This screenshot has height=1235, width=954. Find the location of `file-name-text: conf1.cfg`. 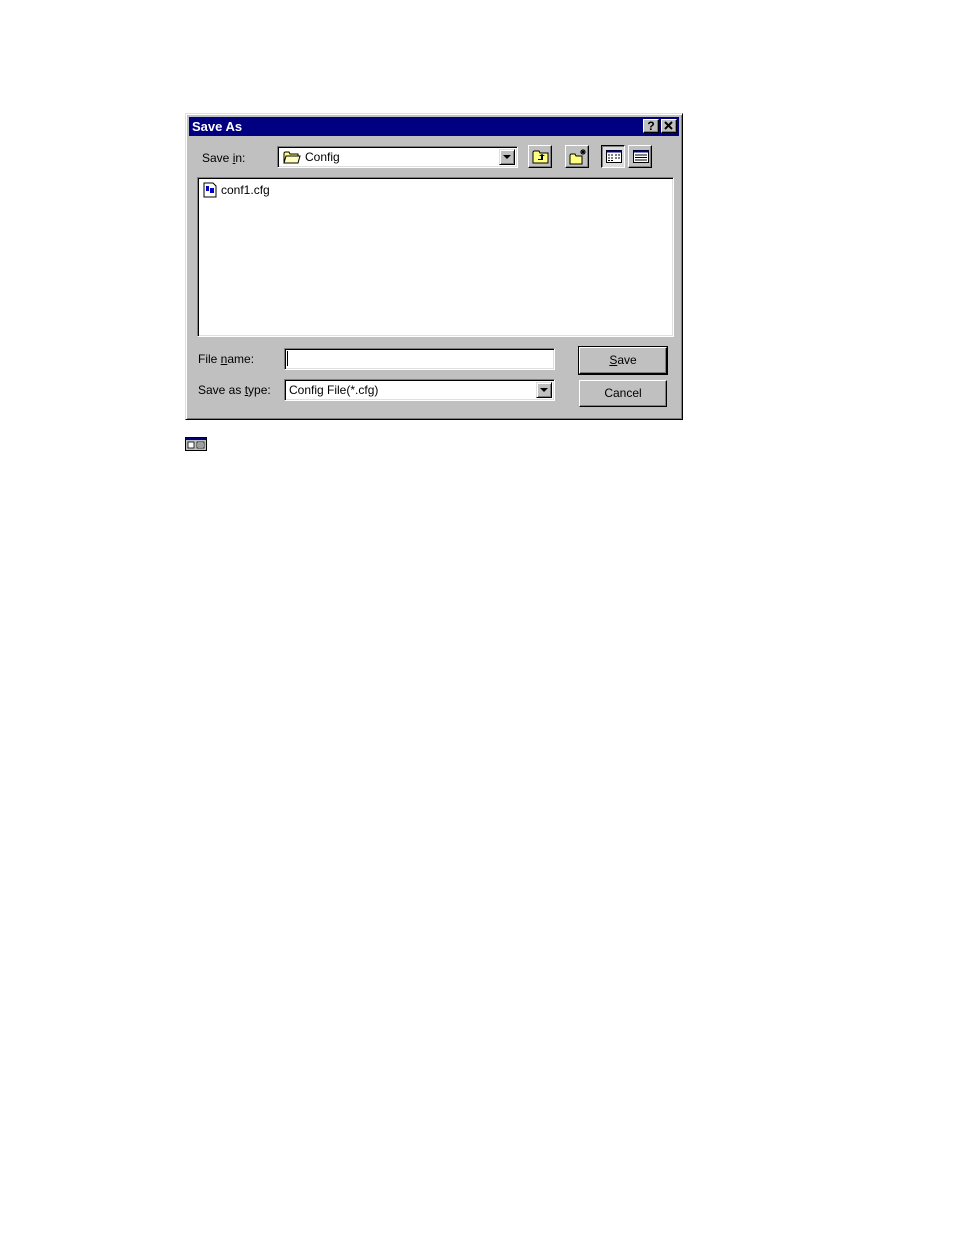

file-name-text: conf1.cfg is located at coordinates (245, 190).